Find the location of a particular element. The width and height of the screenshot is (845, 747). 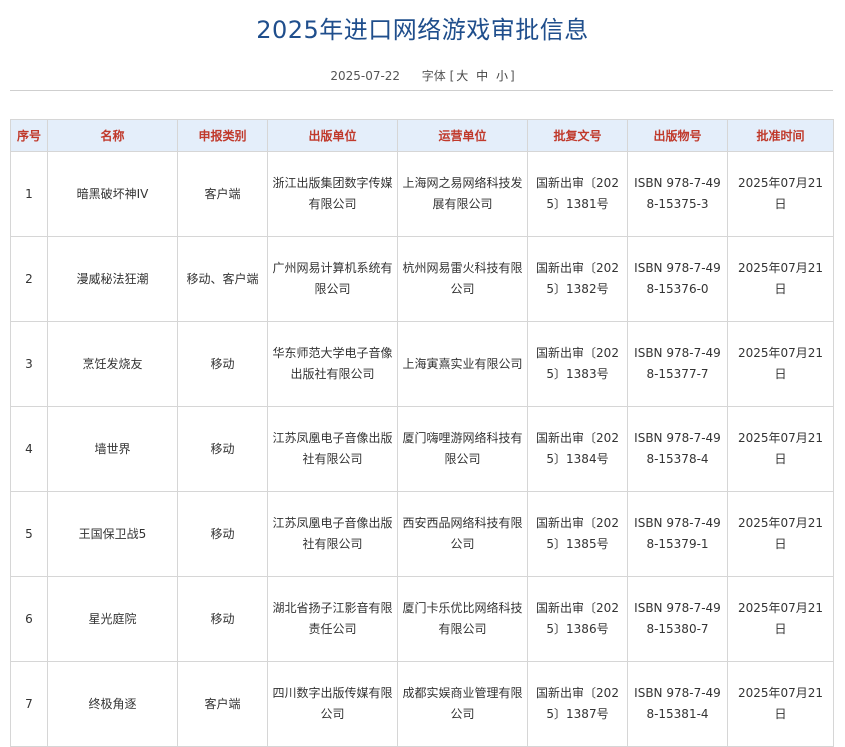

header-publisher: 出版单位 is located at coordinates (332, 135).